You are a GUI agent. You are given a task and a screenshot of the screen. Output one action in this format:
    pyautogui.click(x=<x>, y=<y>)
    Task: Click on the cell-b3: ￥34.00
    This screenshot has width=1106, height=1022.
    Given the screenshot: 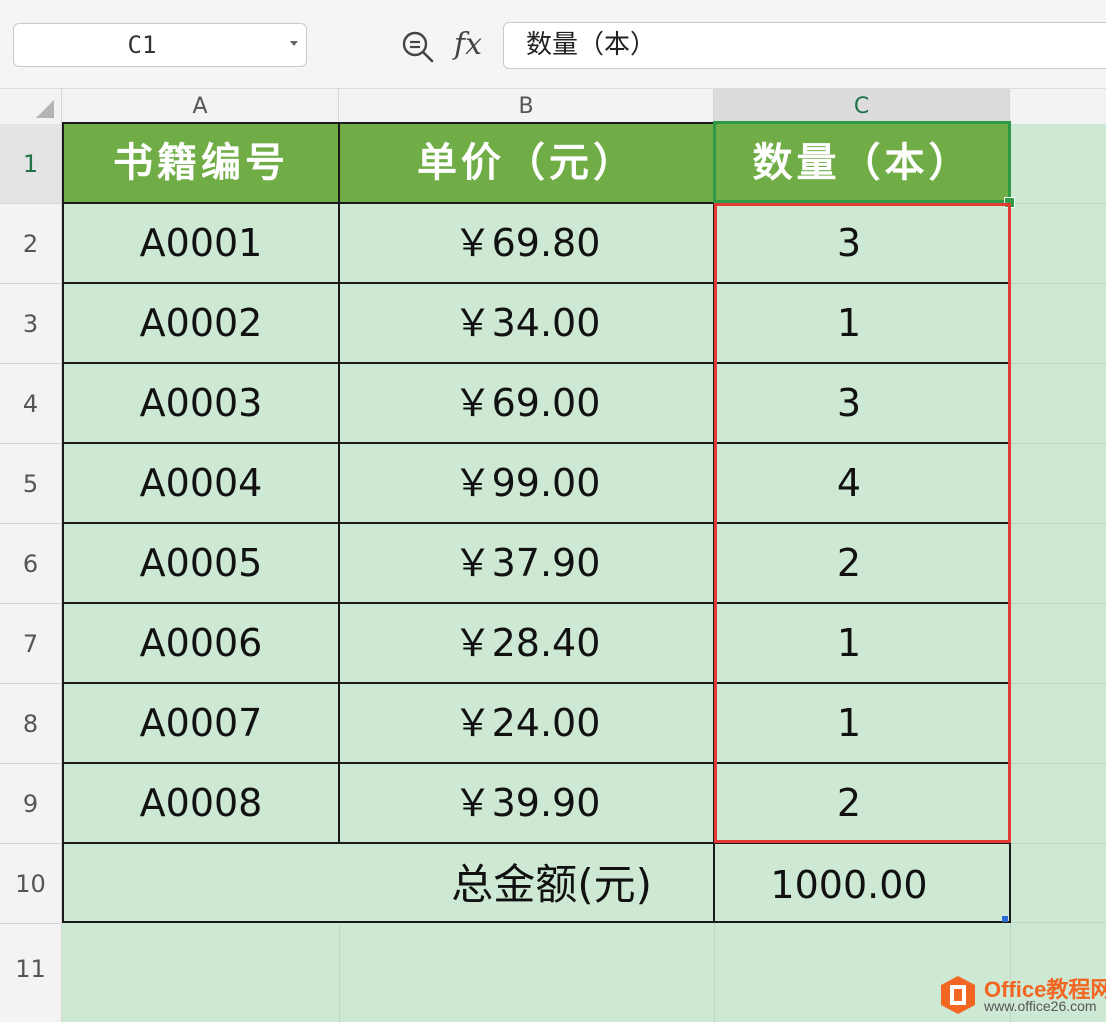 What is the action you would take?
    pyautogui.click(x=527, y=323)
    